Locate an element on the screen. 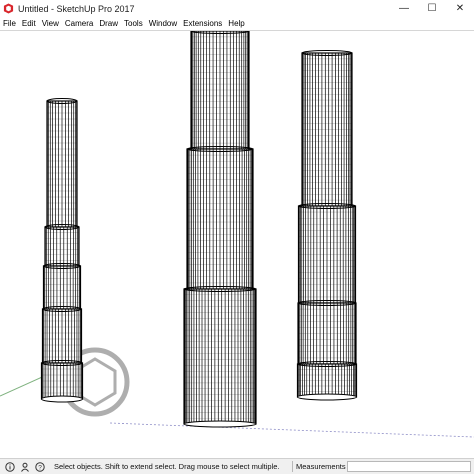  maximize-button: ☐ is located at coordinates (432, 8).